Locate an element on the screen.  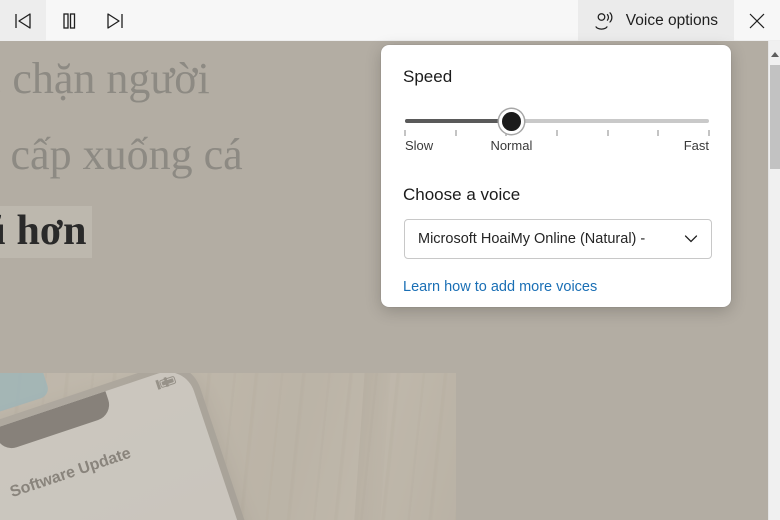
speed-heading: Speed is located at coordinates (428, 76).